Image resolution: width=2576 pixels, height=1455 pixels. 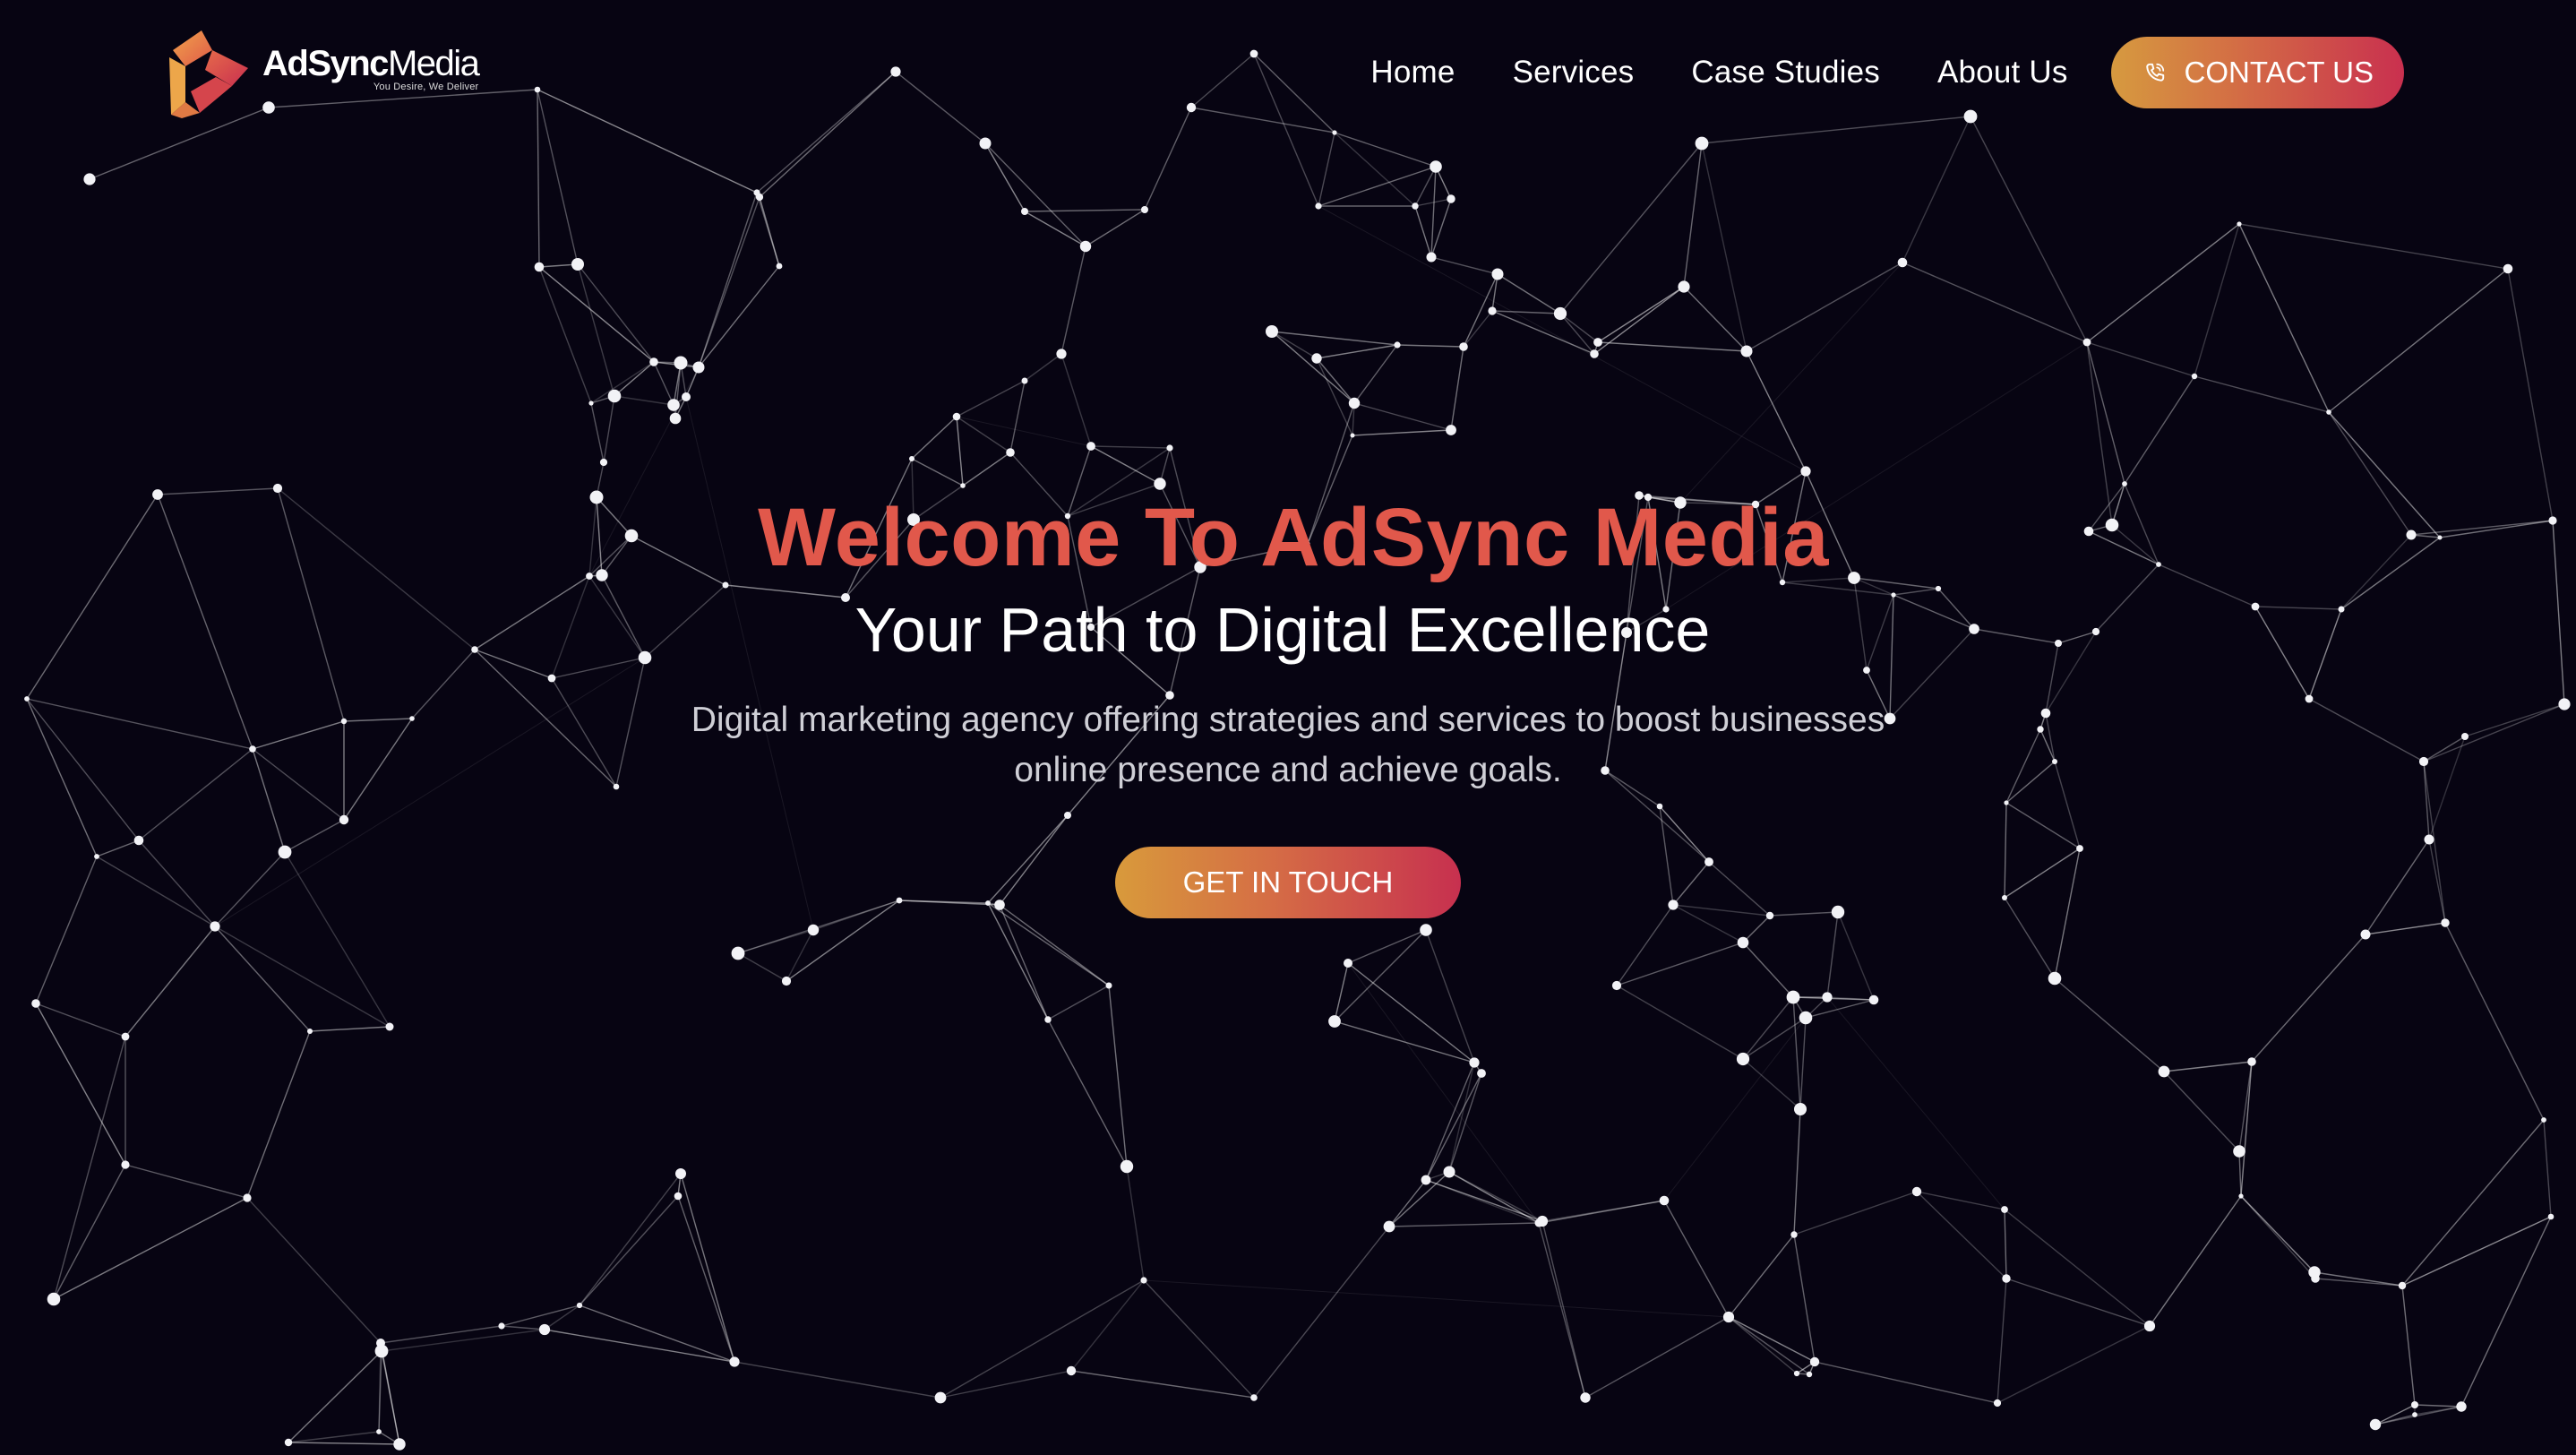 I want to click on brand-name-bold: AdSync, so click(x=325, y=64).